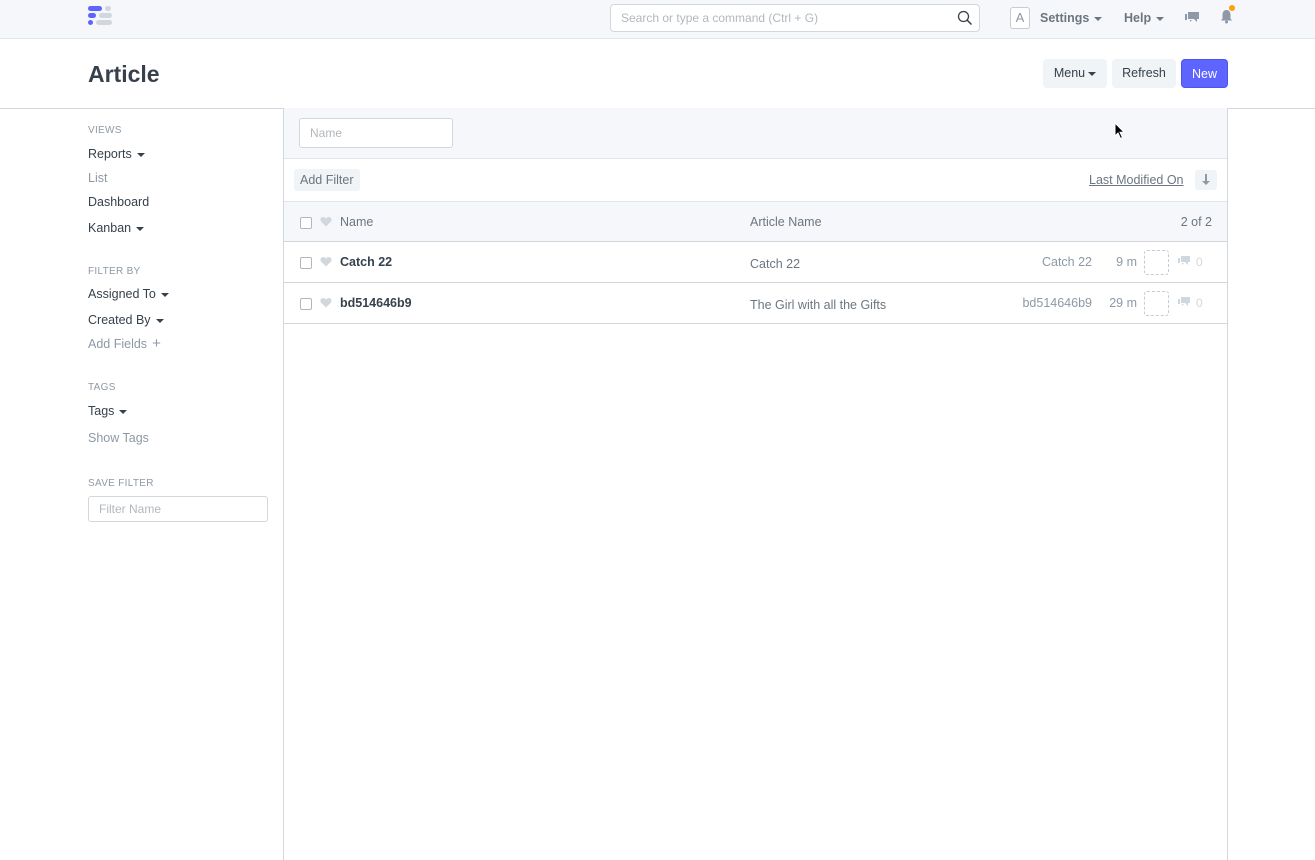 The height and width of the screenshot is (860, 1315). Describe the element at coordinates (1057, 303) in the screenshot. I see `row-title: bd514646b9` at that location.